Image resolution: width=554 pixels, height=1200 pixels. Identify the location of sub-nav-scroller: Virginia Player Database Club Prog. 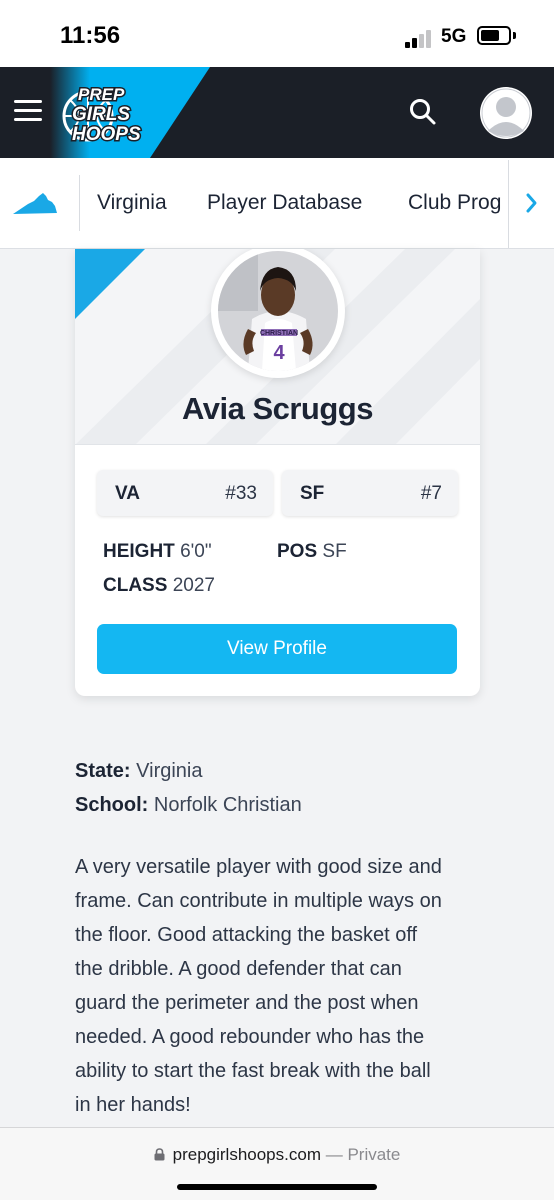
(294, 203).